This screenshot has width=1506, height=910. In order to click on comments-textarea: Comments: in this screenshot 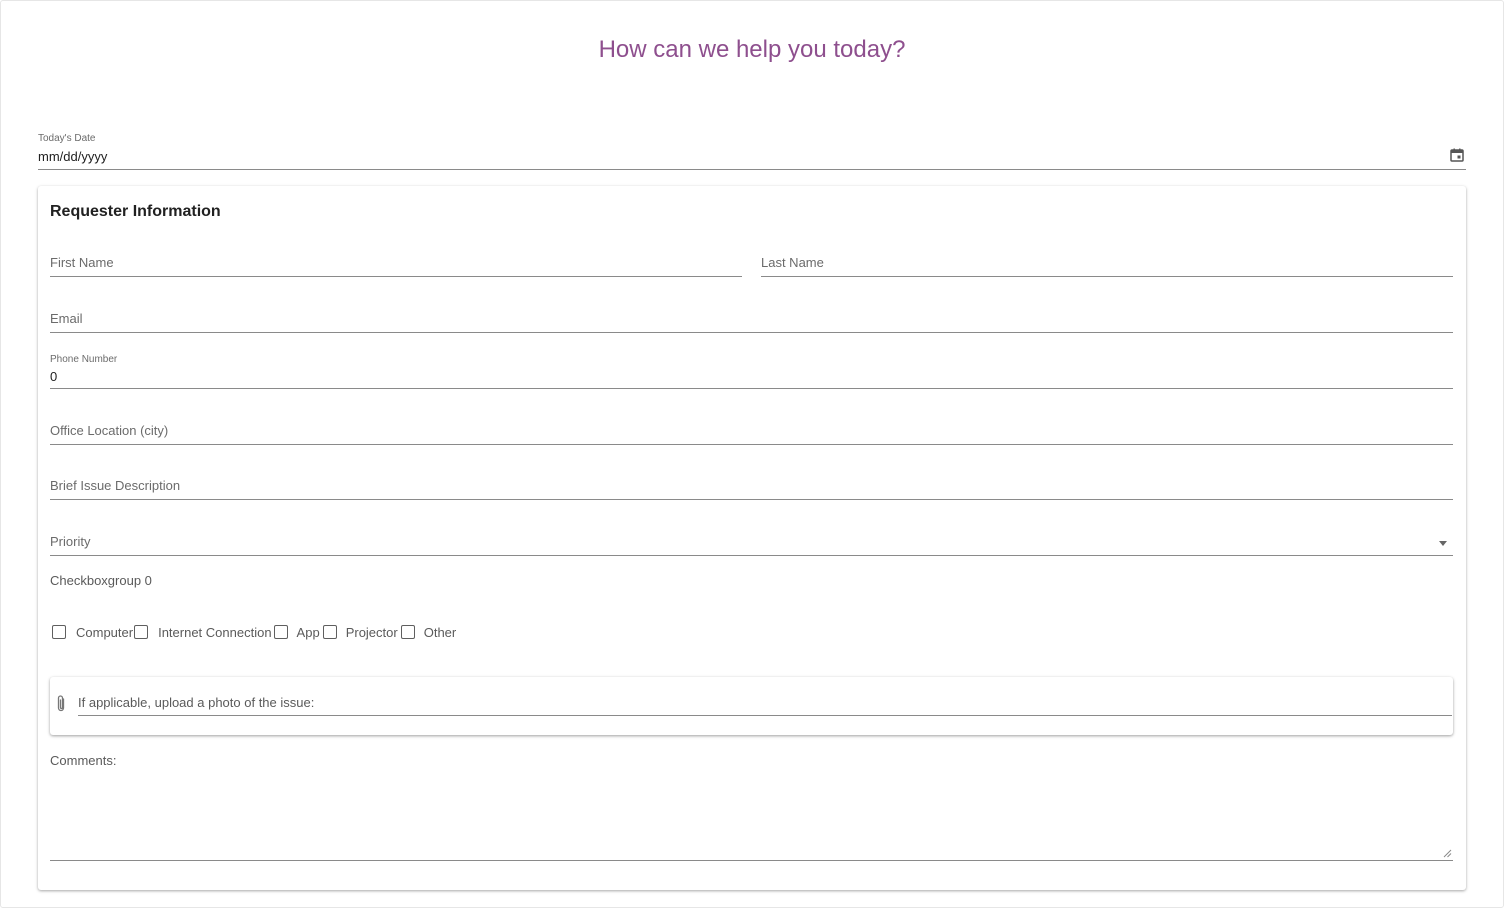, I will do `click(751, 807)`.